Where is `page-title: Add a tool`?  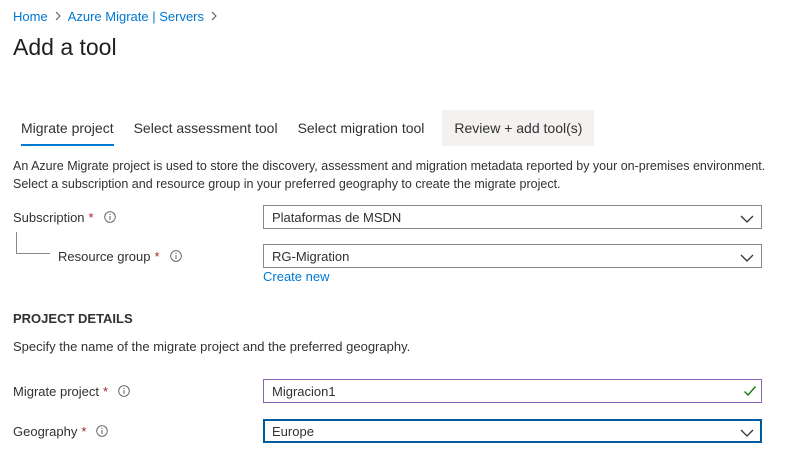 page-title: Add a tool is located at coordinates (65, 47).